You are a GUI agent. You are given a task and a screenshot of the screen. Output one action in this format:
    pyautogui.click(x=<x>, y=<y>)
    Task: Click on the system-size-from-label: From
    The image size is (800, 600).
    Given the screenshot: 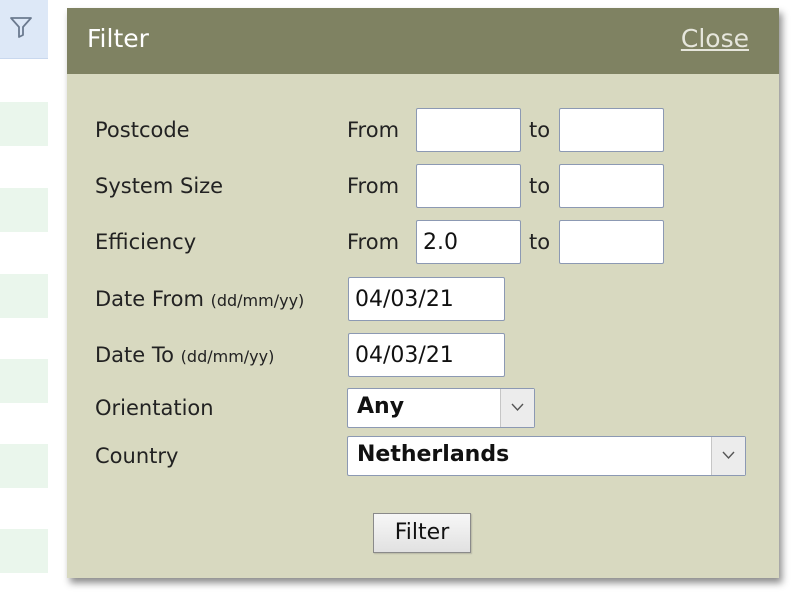 What is the action you would take?
    pyautogui.click(x=373, y=186)
    